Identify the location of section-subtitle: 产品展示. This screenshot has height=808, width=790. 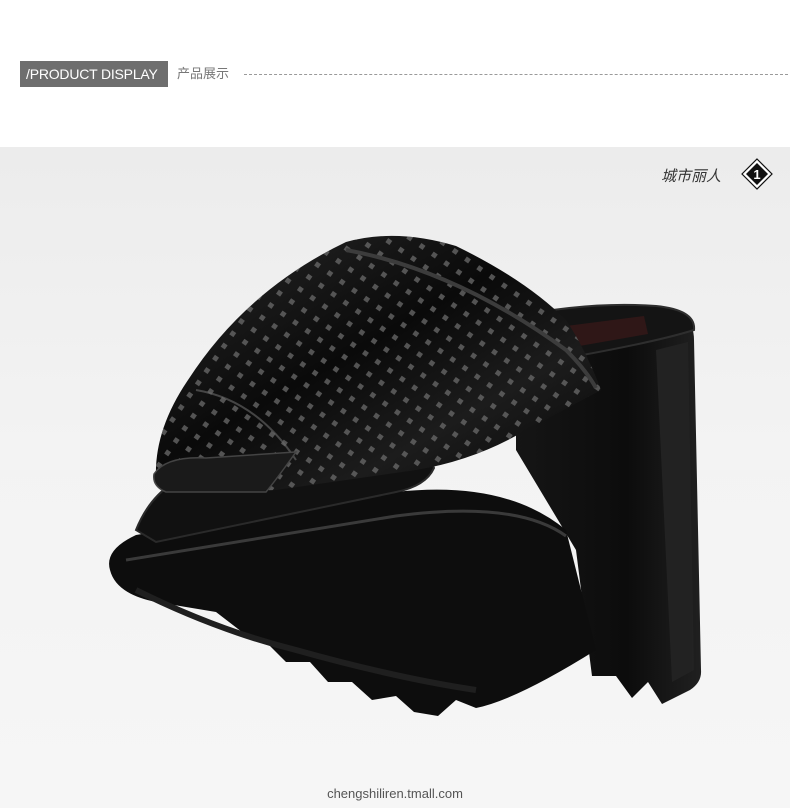
(203, 73).